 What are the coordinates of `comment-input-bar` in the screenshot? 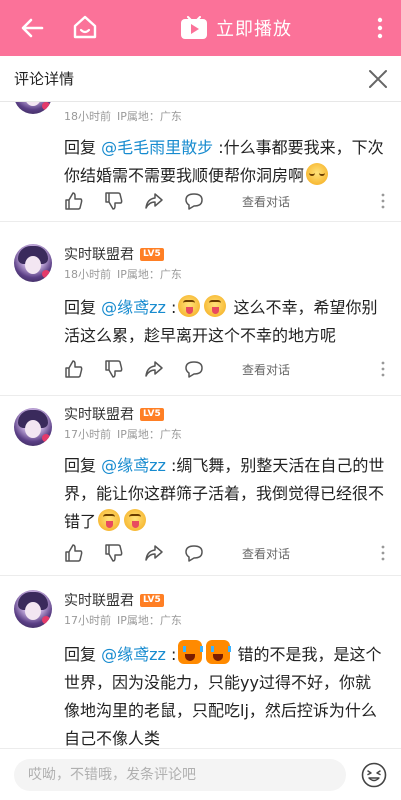 It's located at (200, 774).